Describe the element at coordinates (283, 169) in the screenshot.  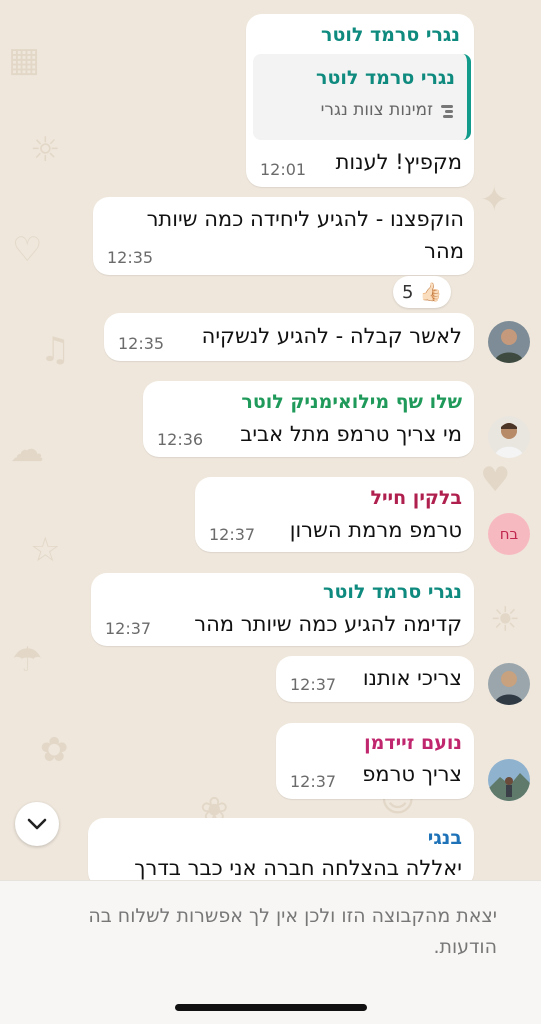
I see `message-time: 12:01` at that location.